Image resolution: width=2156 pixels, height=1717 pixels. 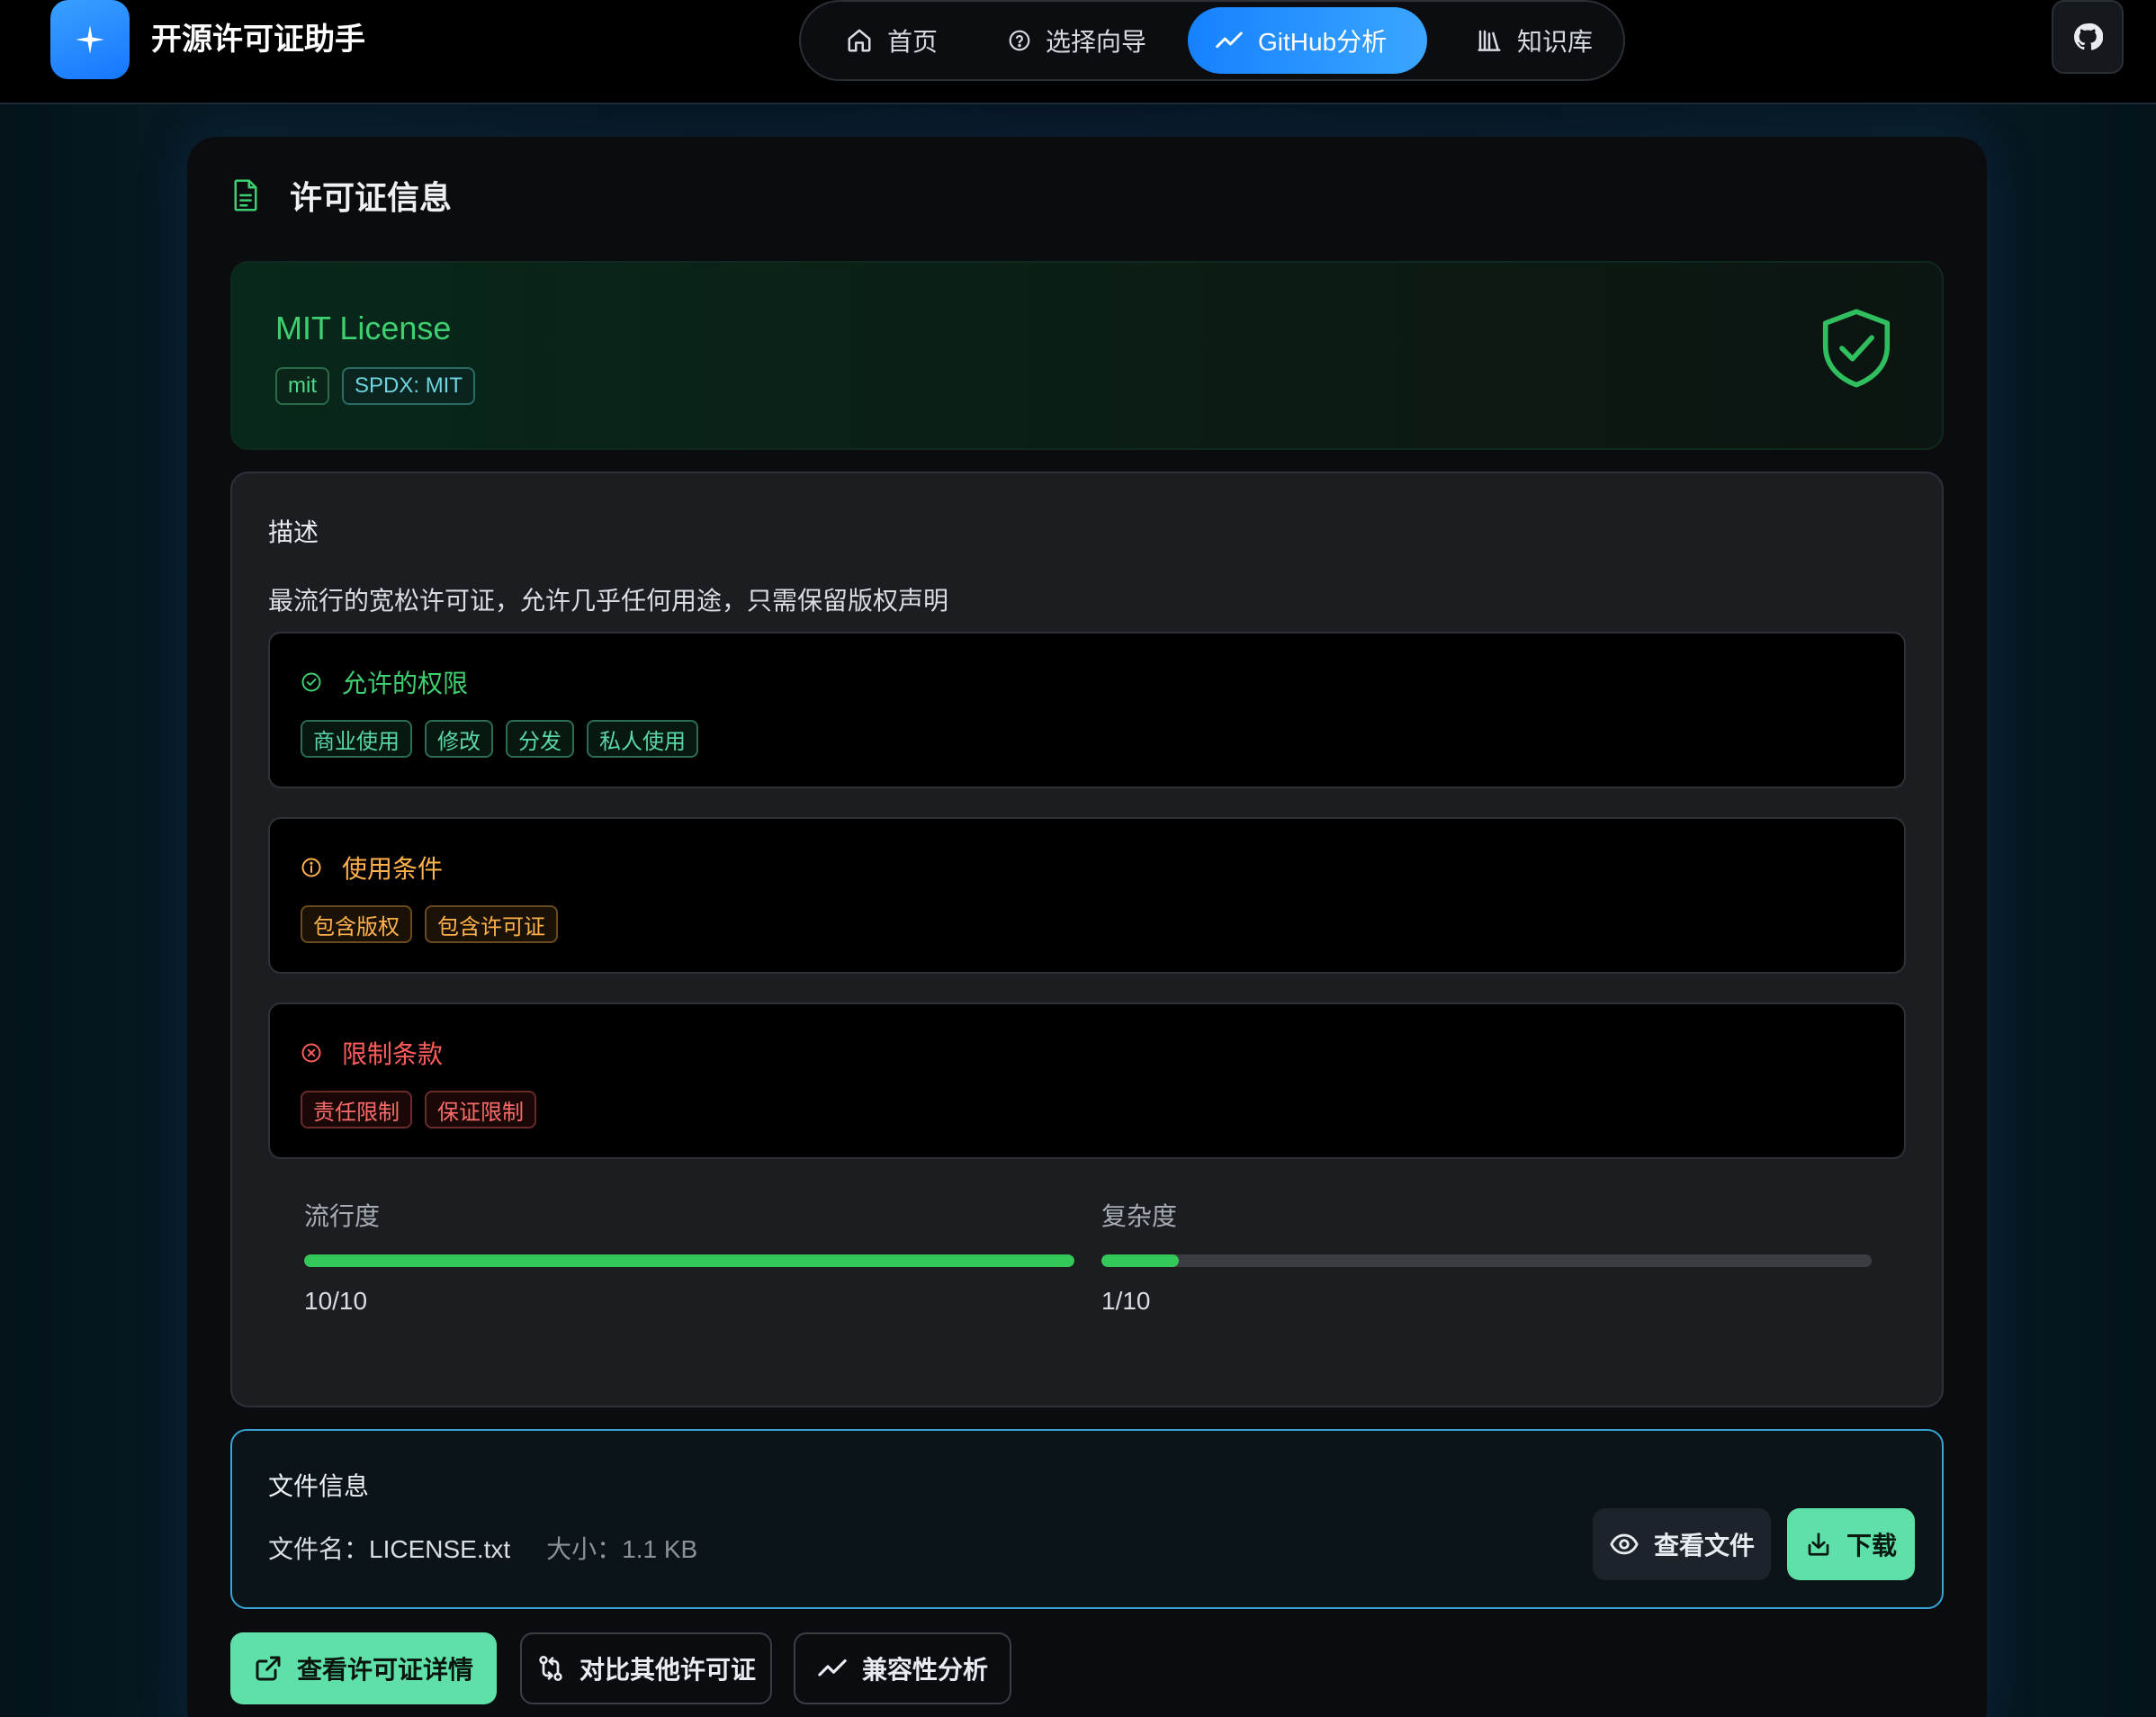 I want to click on file-meta: 文件名：LICENSE.txt 大小：1.1 KB, so click(x=482, y=1548).